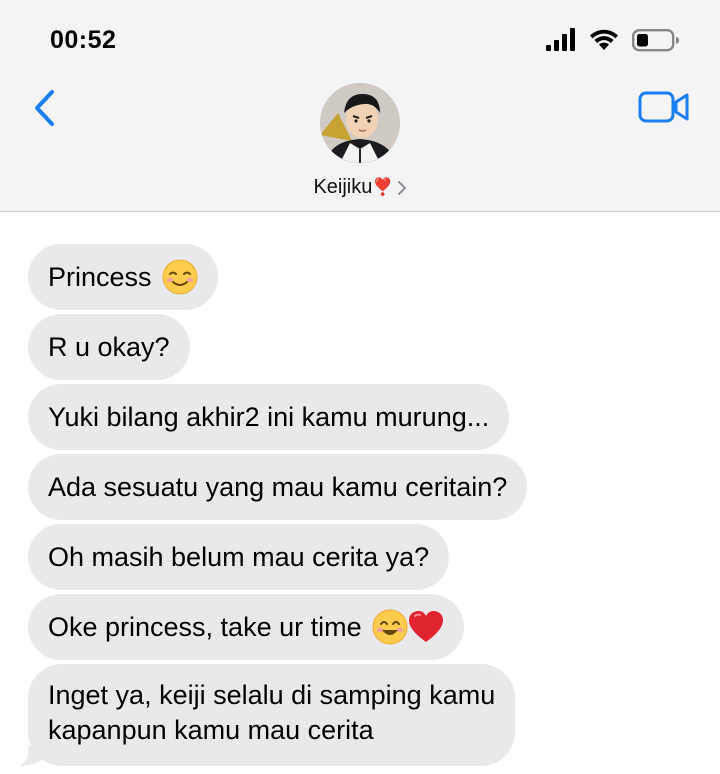 The image size is (720, 774). What do you see at coordinates (343, 187) in the screenshot?
I see `contact-name: Keijiku` at bounding box center [343, 187].